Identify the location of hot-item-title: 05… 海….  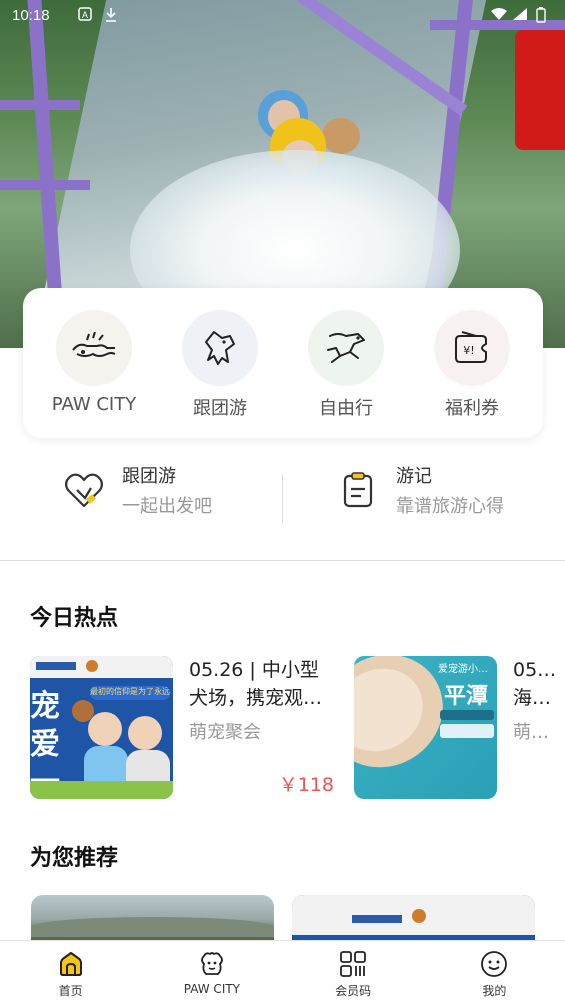
(535, 684).